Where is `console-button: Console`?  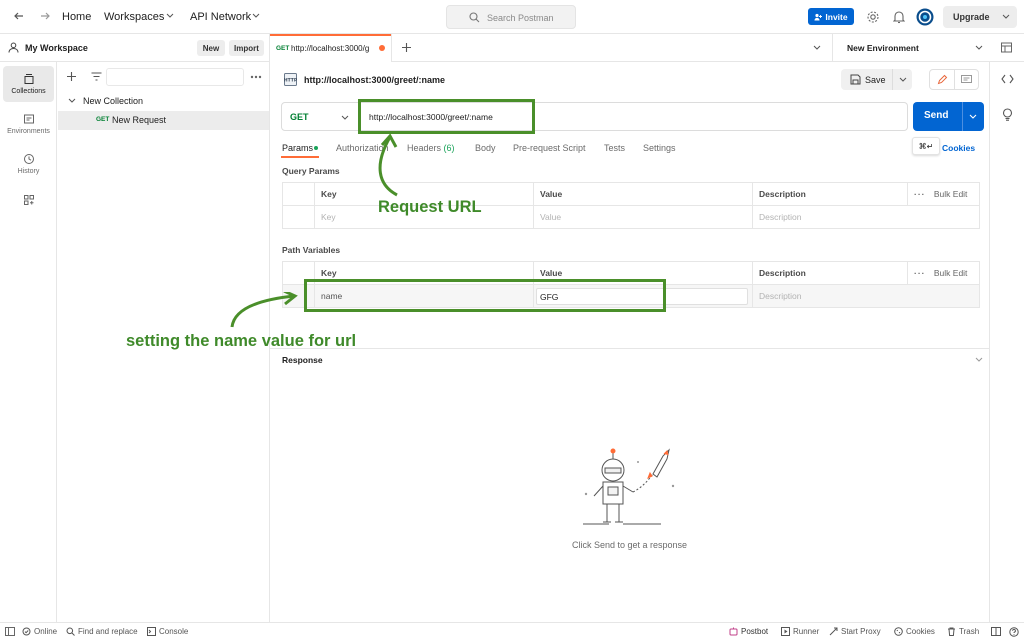
console-button: Console is located at coordinates (167, 631).